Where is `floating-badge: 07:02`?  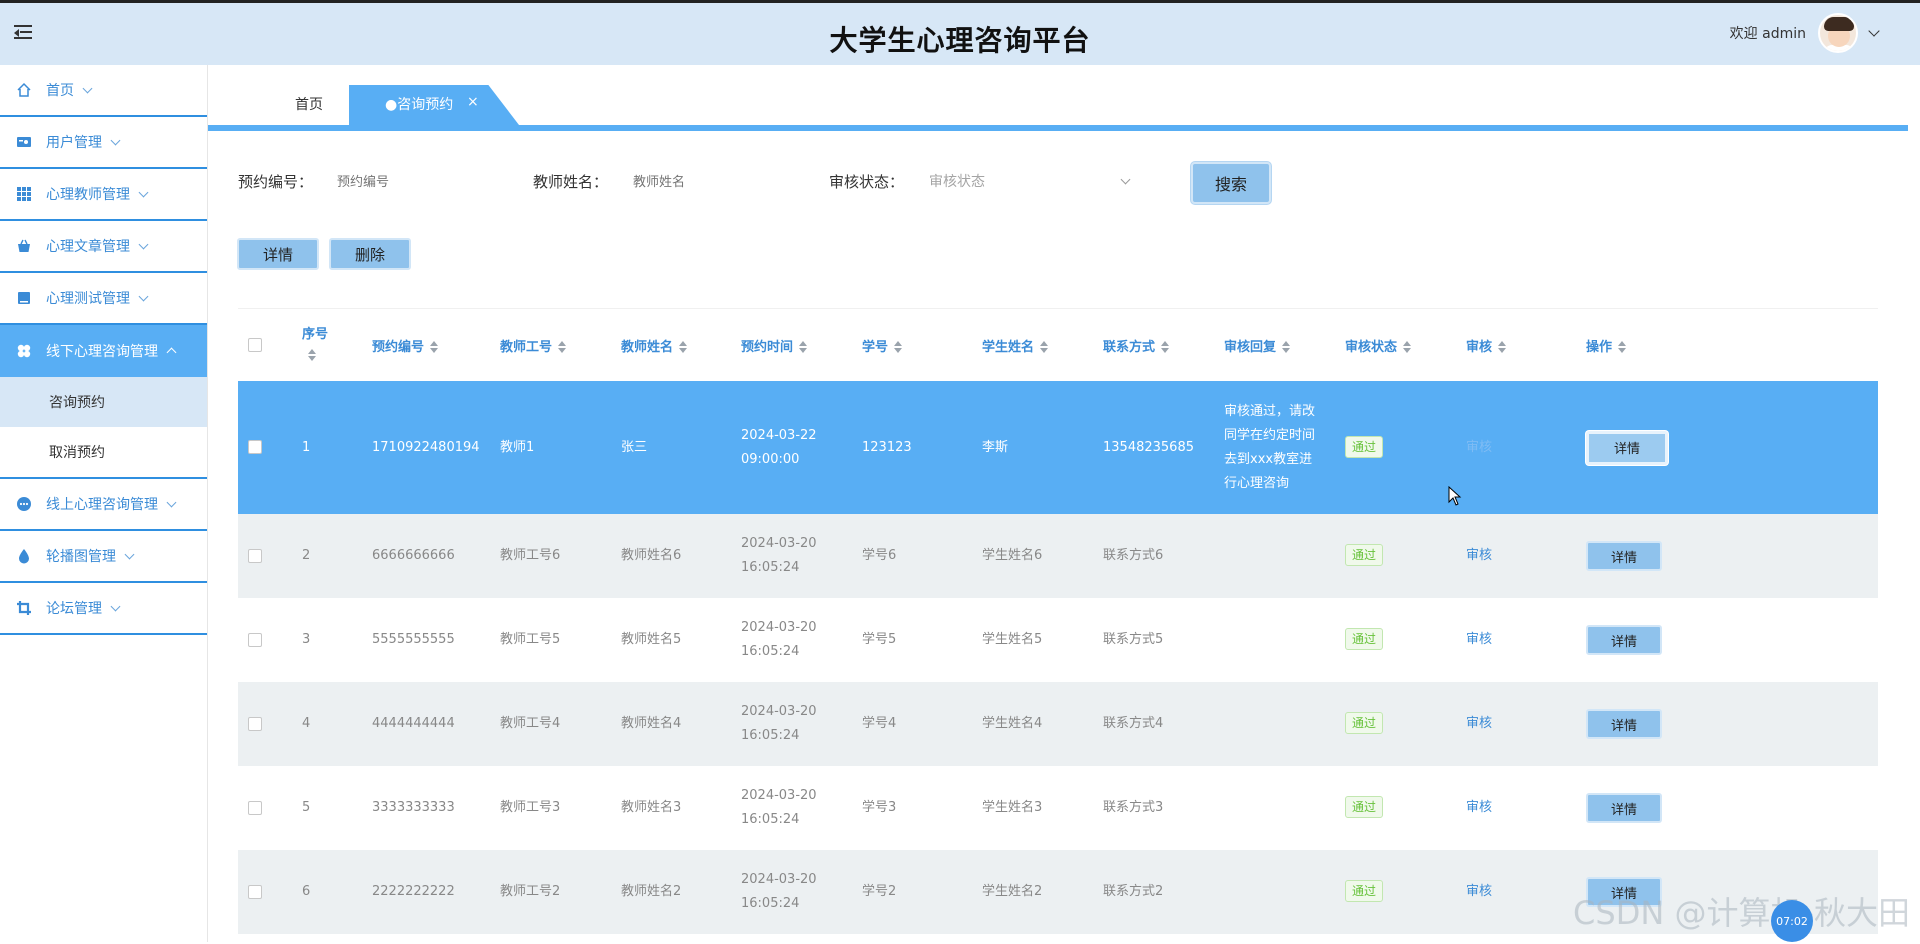 floating-badge: 07:02 is located at coordinates (1792, 921).